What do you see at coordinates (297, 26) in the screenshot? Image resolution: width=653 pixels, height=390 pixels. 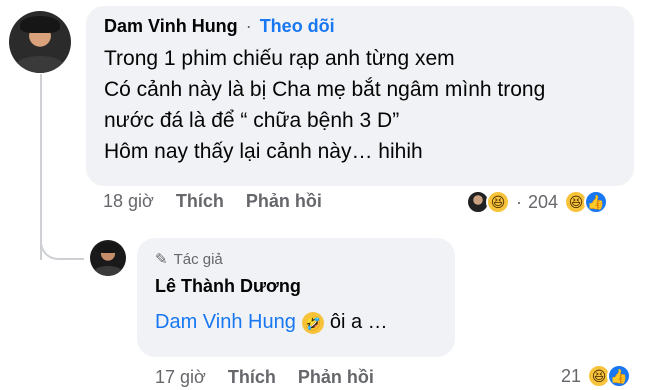 I see `follow-button: Theo dõi` at bounding box center [297, 26].